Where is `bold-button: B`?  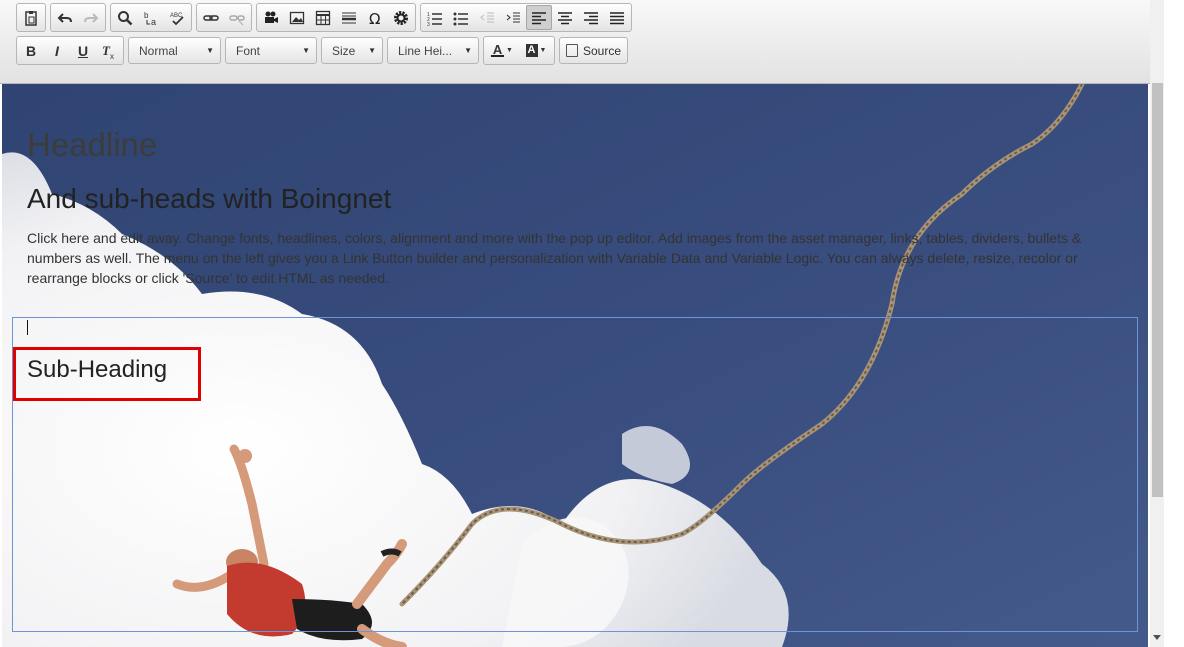 bold-button: B is located at coordinates (31, 50).